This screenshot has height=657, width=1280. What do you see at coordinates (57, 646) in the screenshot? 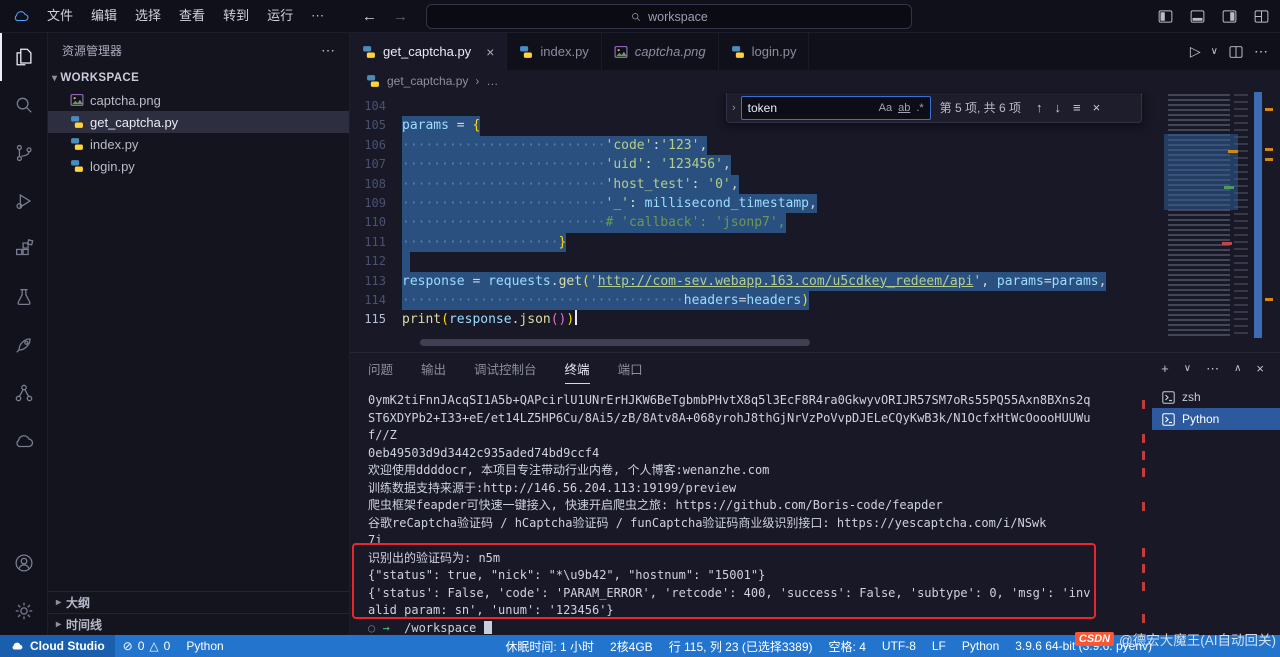
I see `cloud-studio-brand: Cloud Studio` at bounding box center [57, 646].